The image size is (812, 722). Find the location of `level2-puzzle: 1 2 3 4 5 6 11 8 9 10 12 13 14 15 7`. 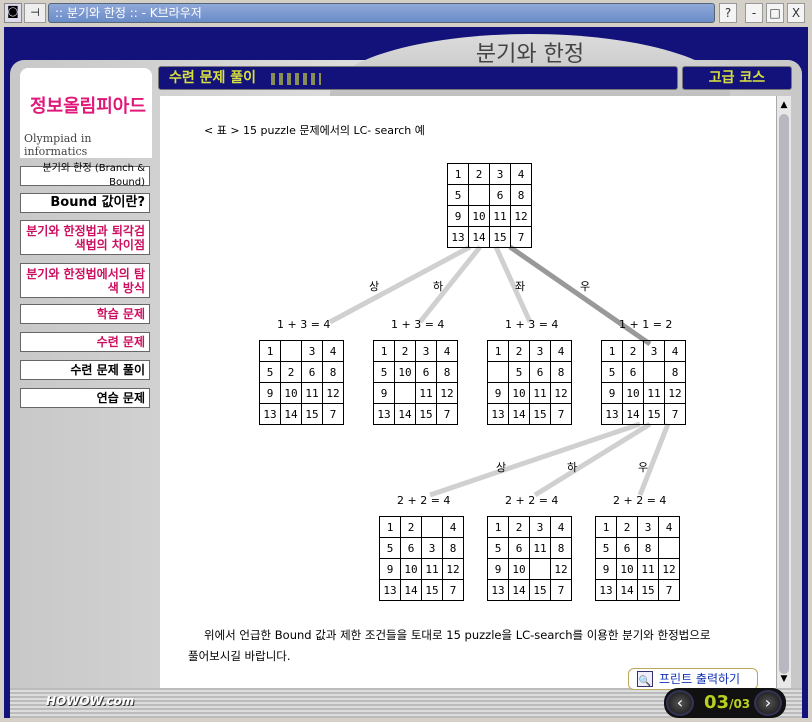

level2-puzzle: 1 2 3 4 5 6 11 8 9 10 12 13 14 15 7 is located at coordinates (529, 558).